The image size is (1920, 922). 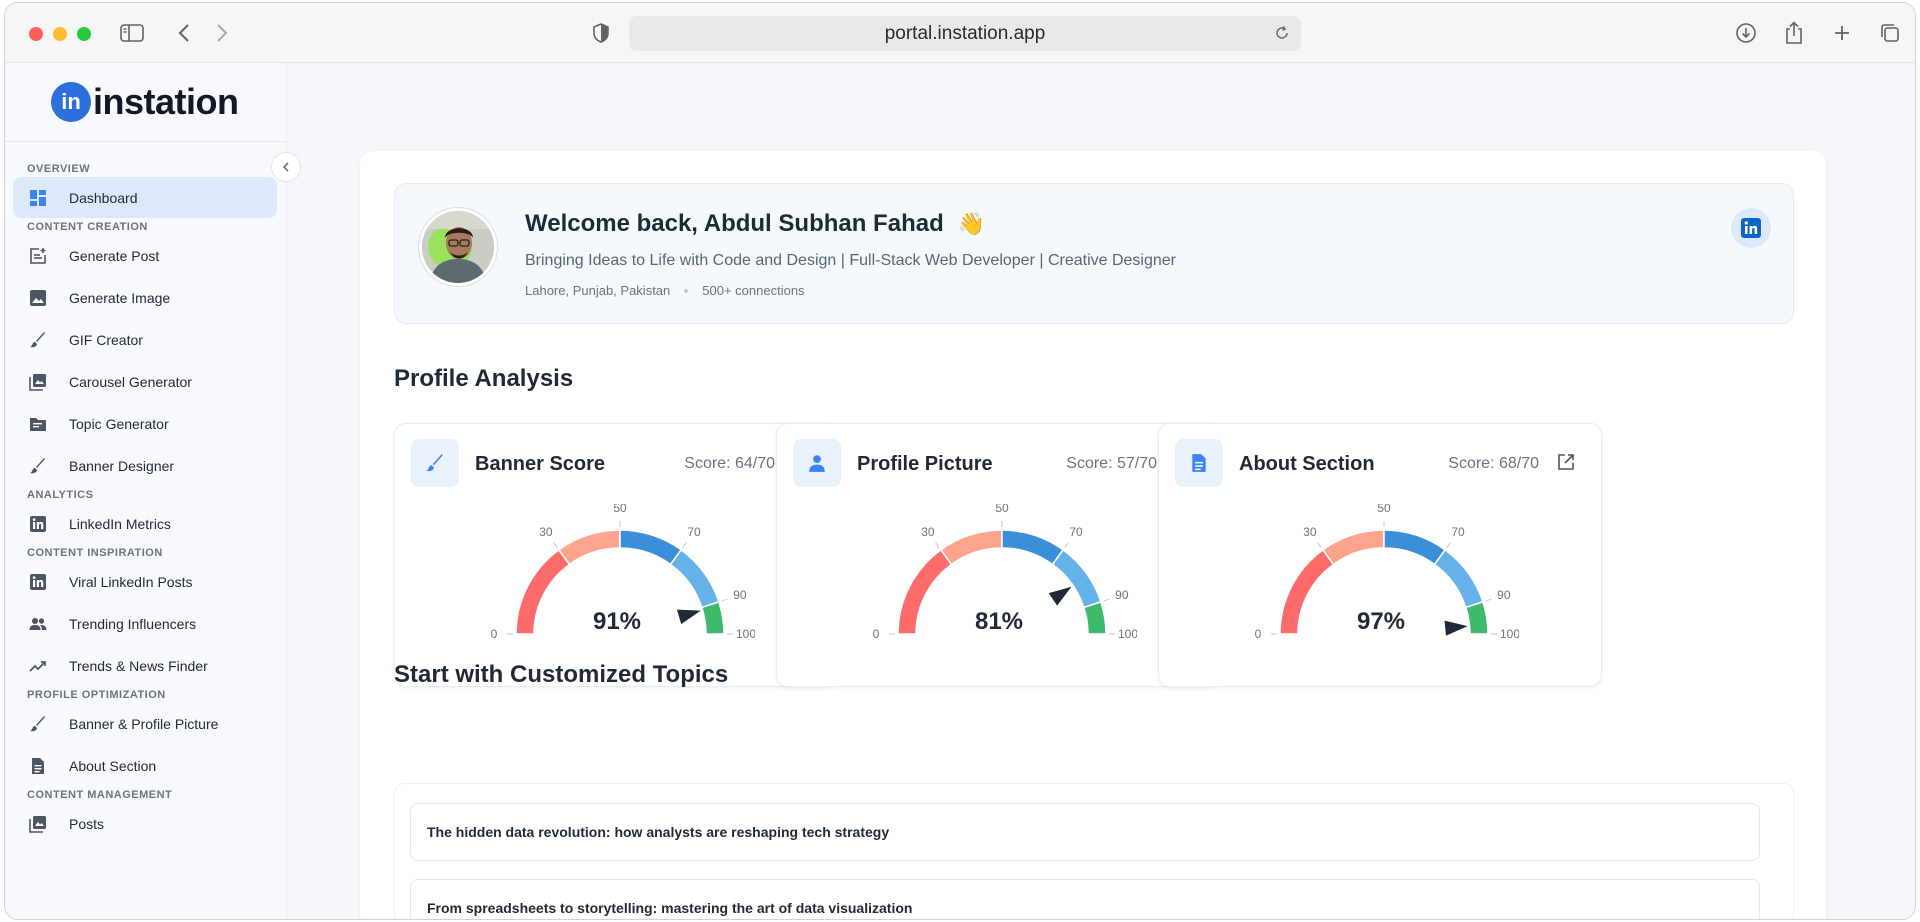 What do you see at coordinates (1381, 621) in the screenshot?
I see `score-card-percent: 97%` at bounding box center [1381, 621].